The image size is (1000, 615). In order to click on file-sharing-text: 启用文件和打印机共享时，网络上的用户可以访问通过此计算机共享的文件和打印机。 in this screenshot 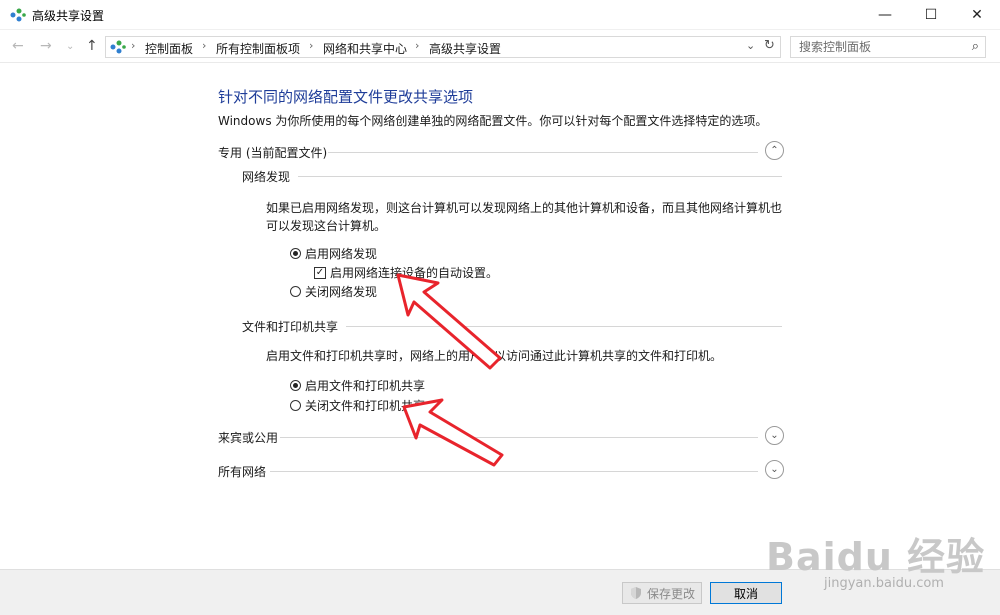, I will do `click(494, 356)`.